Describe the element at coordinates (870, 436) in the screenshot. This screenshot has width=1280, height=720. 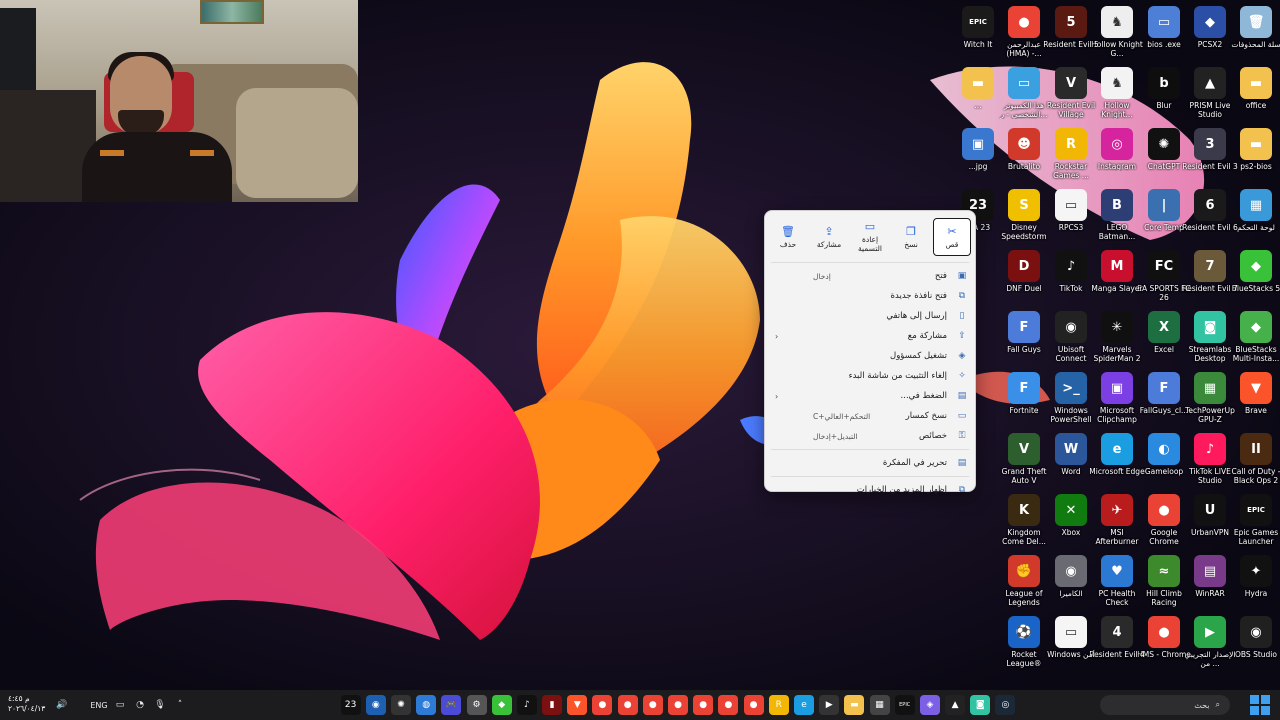
I see `menu-item: ⚿ خصائص التبديل+إدخال` at that location.